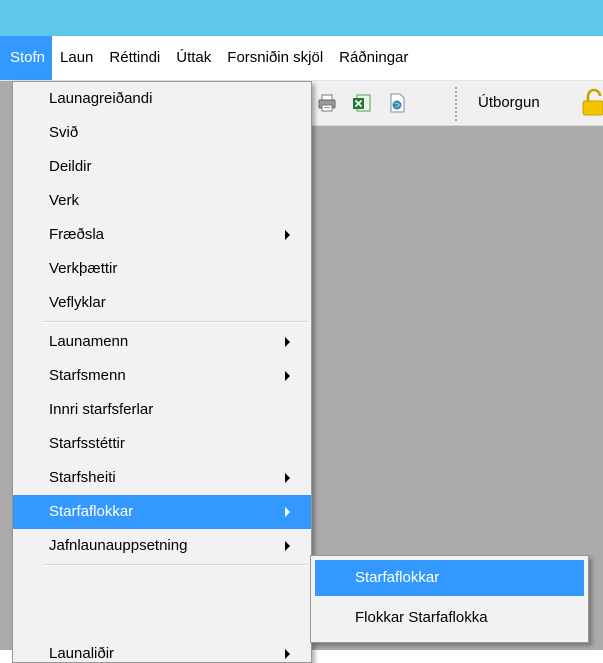 Image resolution: width=603 pixels, height=663 pixels. Describe the element at coordinates (449, 618) in the screenshot. I see `submenu-item-flokkar-starfaflokka: Flokkar Starfaflokka` at that location.